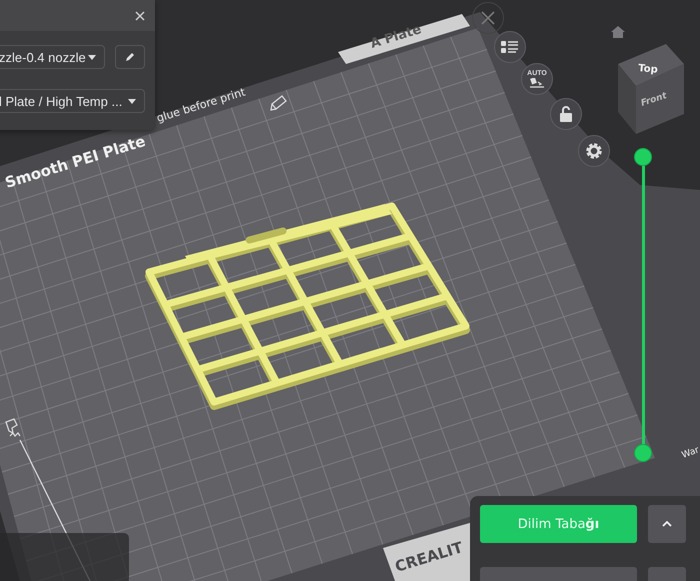 This screenshot has width=700, height=581. I want to click on arrange-icon, so click(537, 83).